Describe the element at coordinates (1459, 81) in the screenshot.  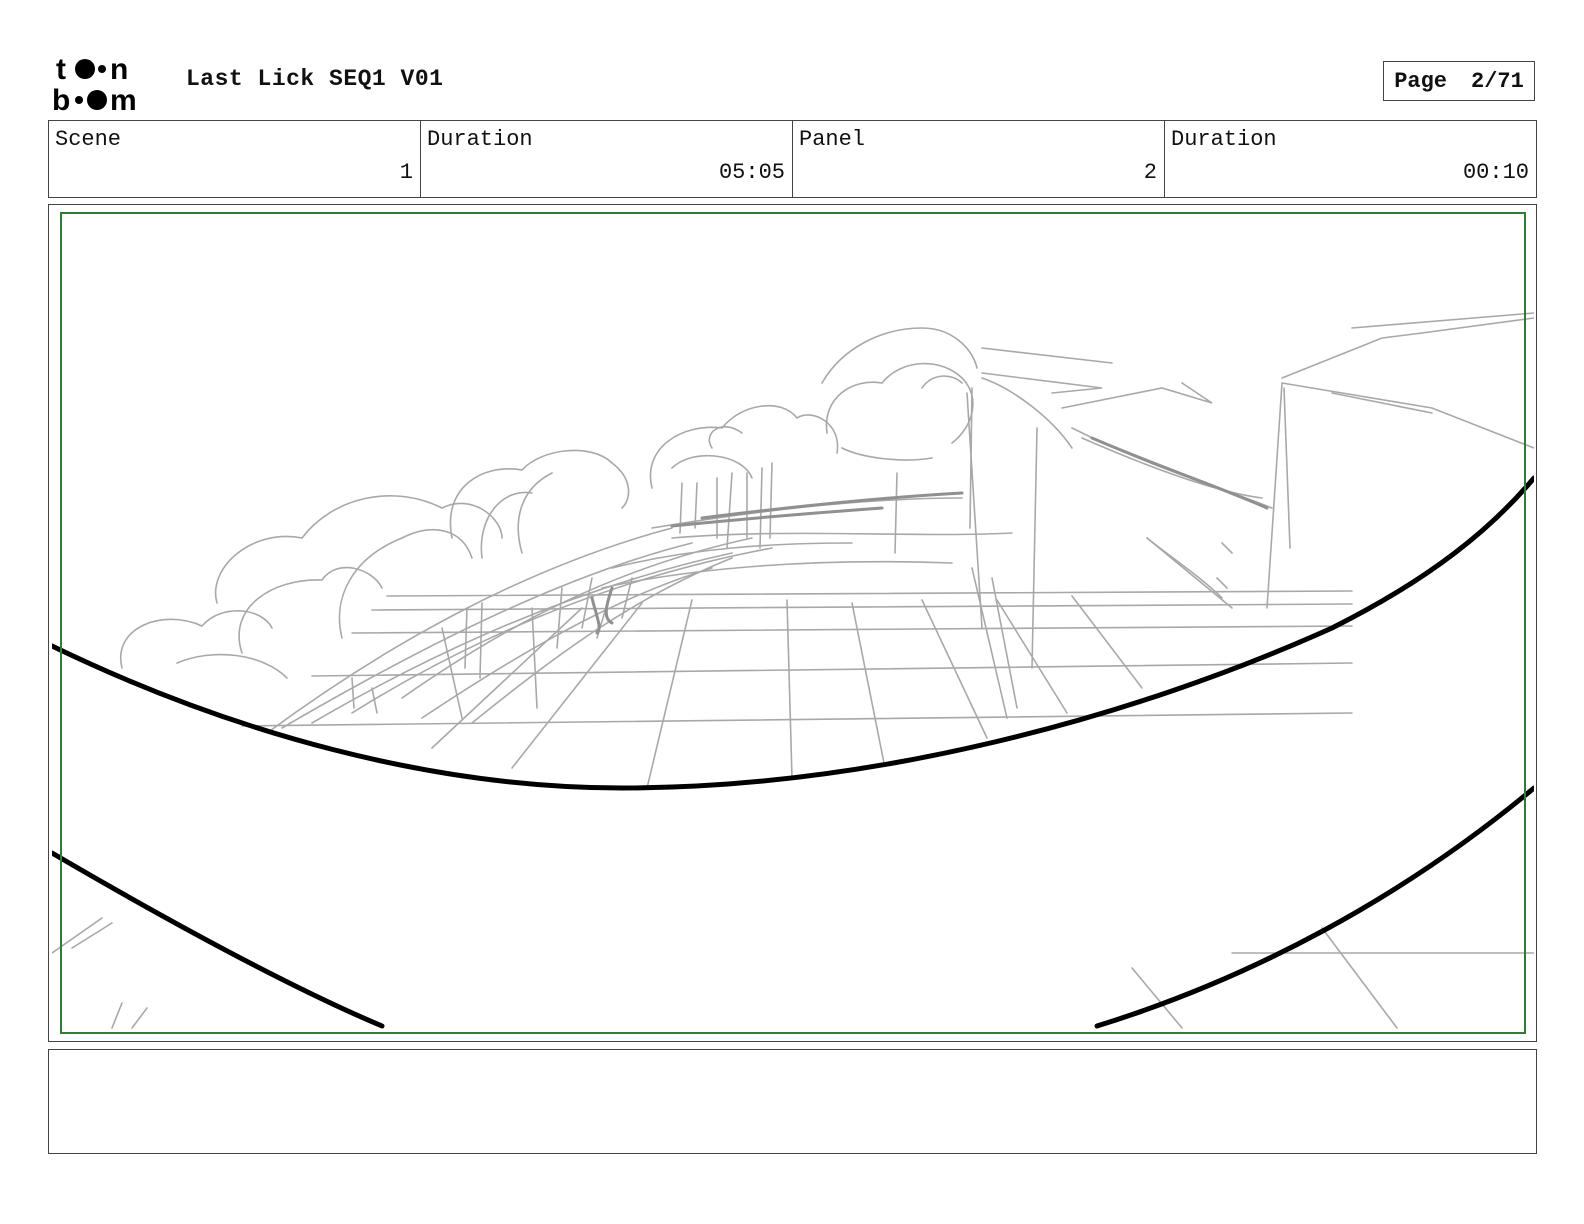
I see `page-indicator: Page 2/71` at that location.